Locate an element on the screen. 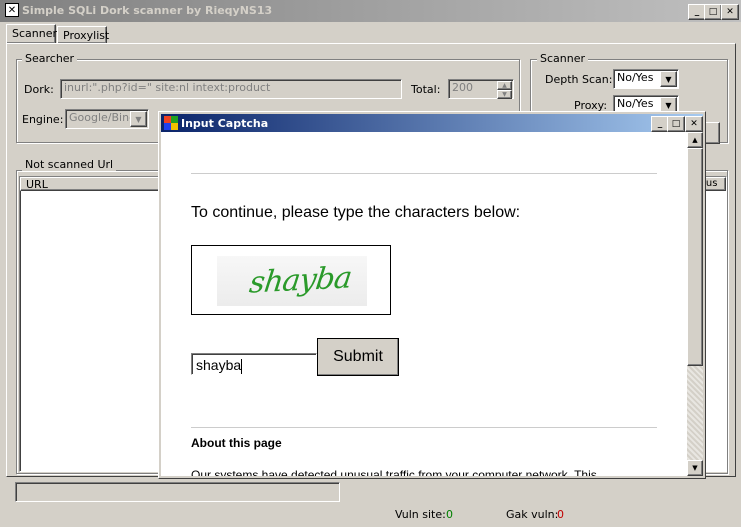 This screenshot has width=741, height=527. searcher-legend: Searcher is located at coordinates (50, 58).